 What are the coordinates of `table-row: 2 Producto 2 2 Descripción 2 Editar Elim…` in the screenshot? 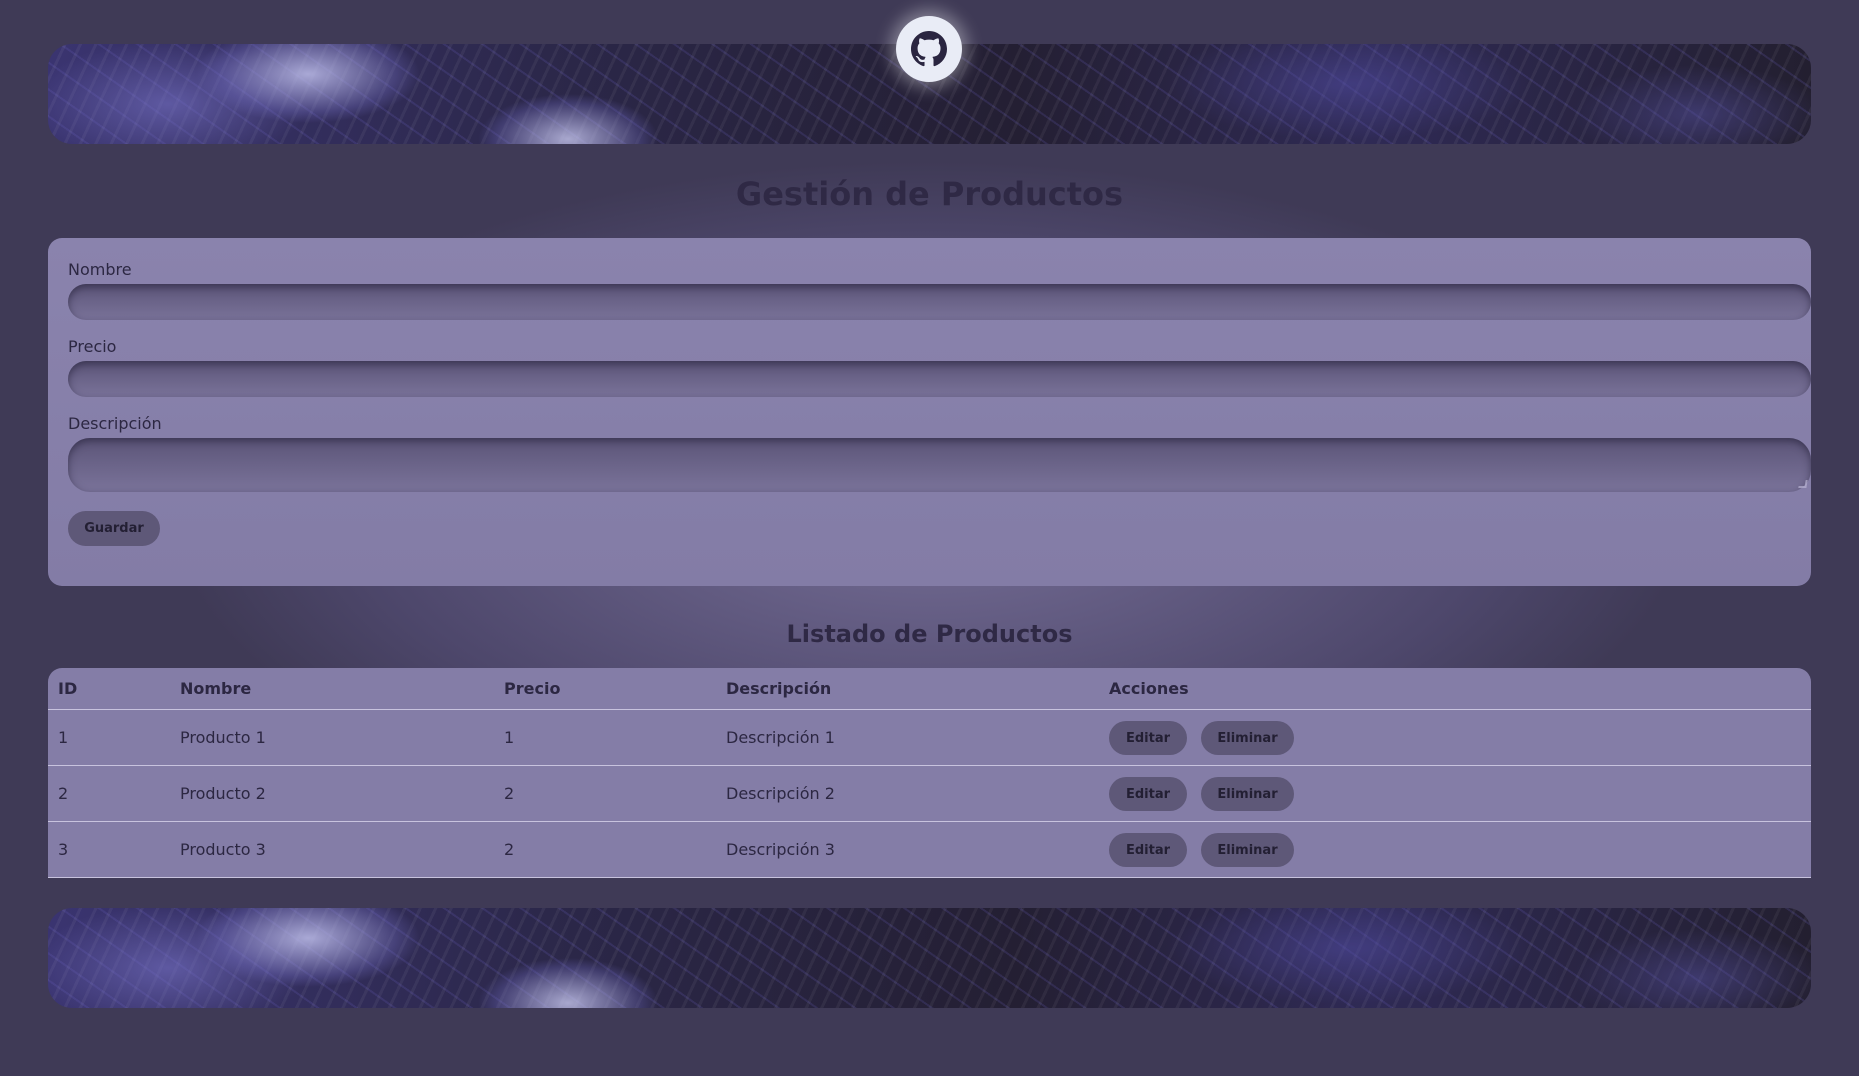 It's located at (929, 794).